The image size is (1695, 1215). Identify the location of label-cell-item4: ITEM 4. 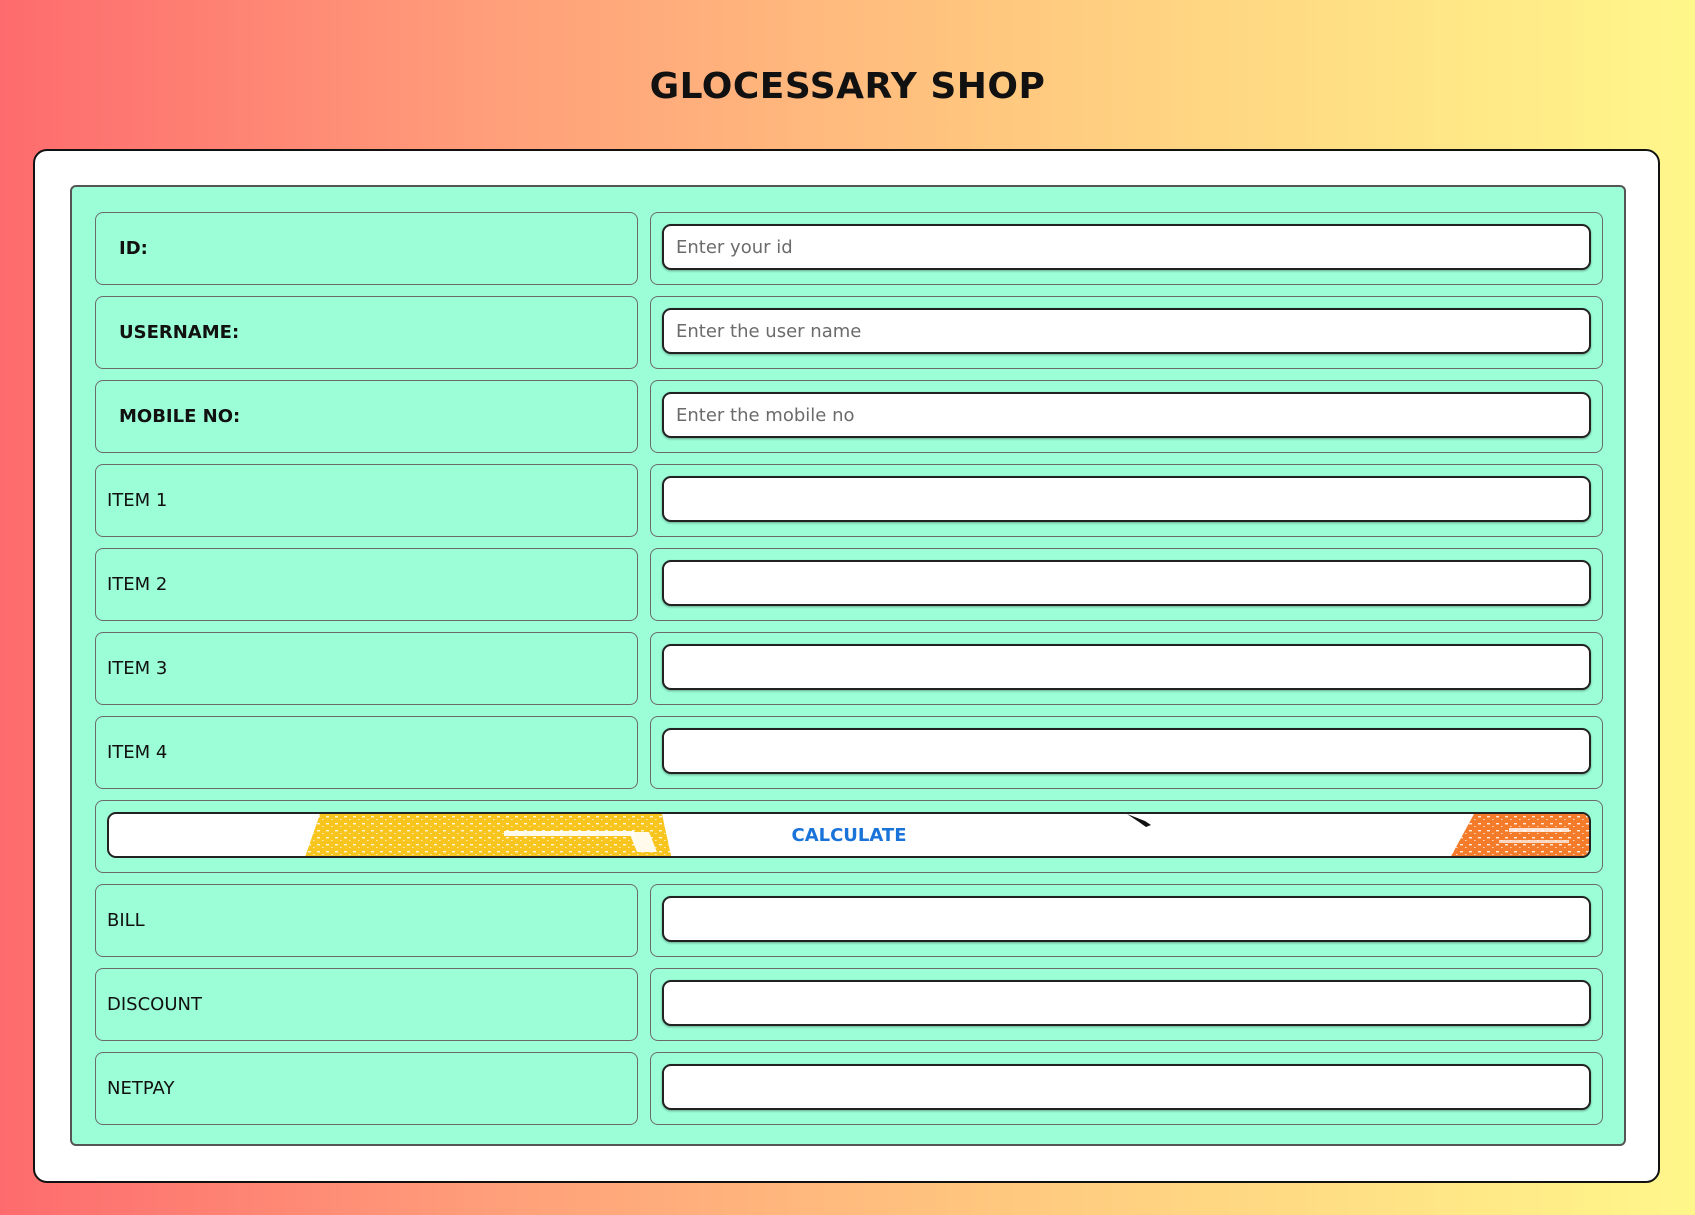
(366, 752).